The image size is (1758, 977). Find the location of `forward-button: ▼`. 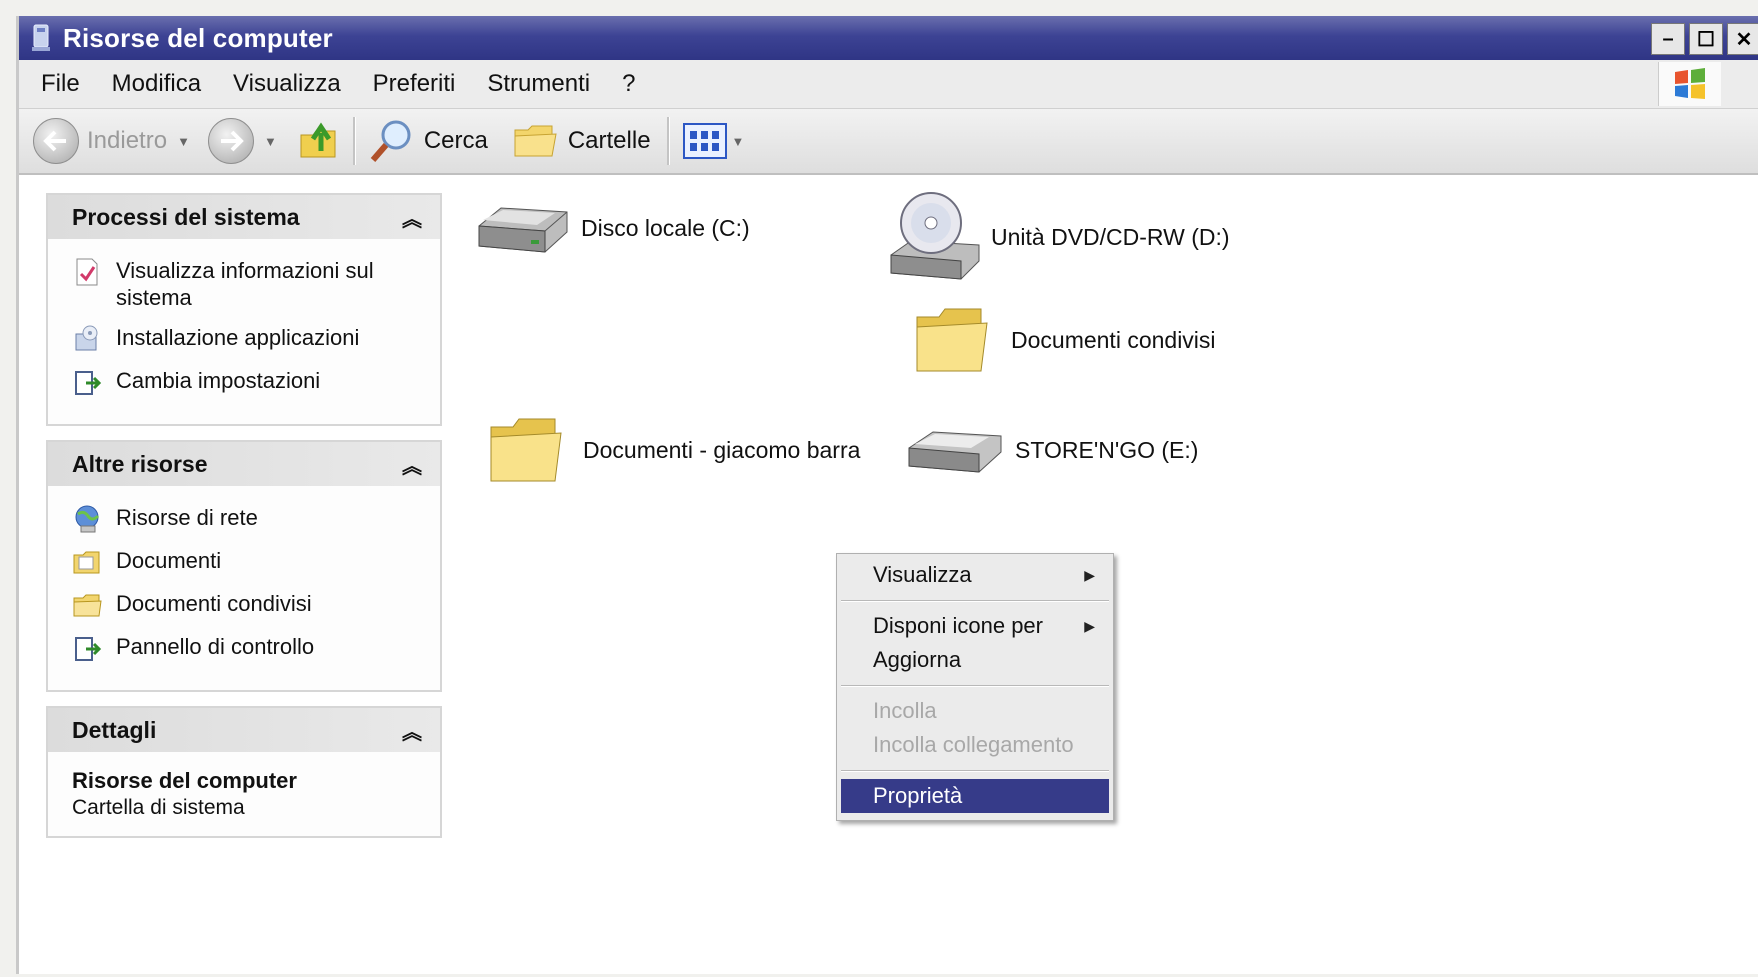

forward-button: ▼ is located at coordinates (242, 141).